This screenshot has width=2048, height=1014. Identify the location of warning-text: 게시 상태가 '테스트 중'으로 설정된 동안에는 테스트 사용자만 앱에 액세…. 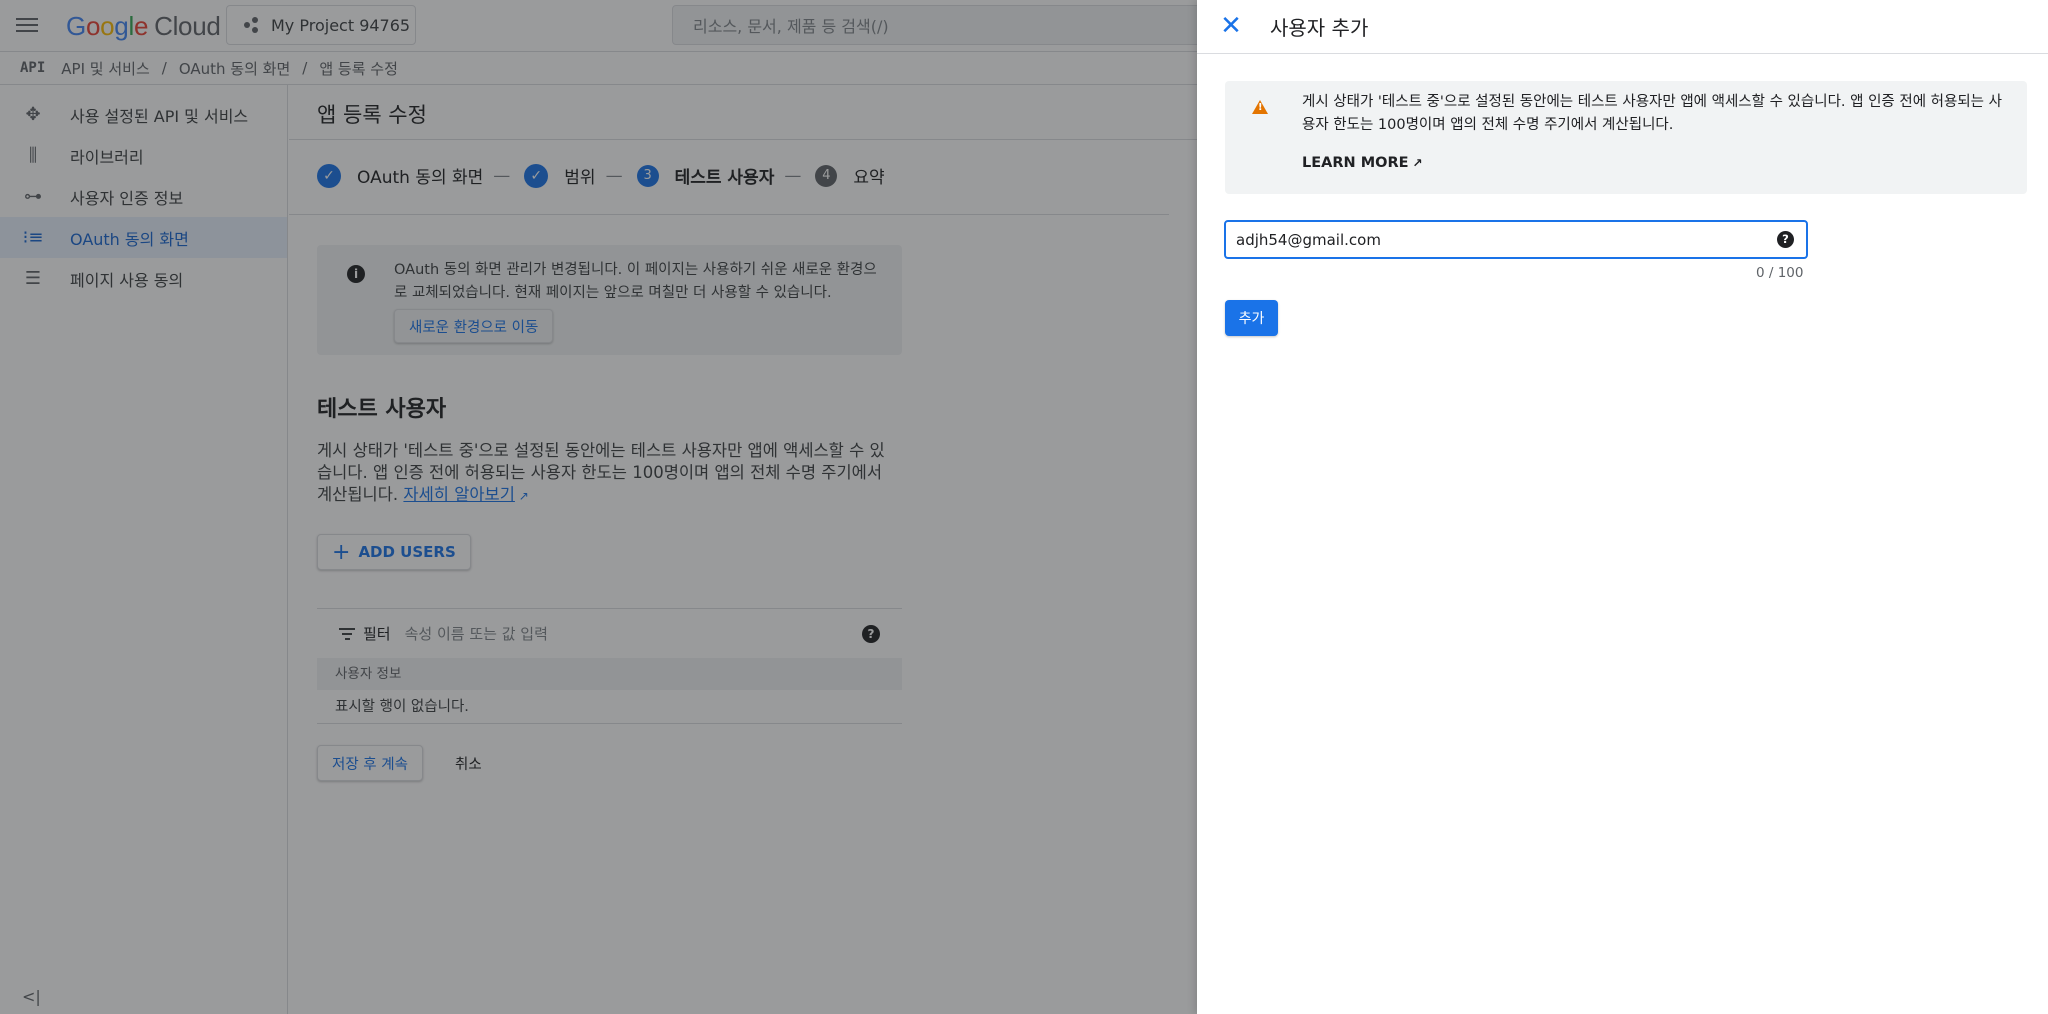
(1652, 113).